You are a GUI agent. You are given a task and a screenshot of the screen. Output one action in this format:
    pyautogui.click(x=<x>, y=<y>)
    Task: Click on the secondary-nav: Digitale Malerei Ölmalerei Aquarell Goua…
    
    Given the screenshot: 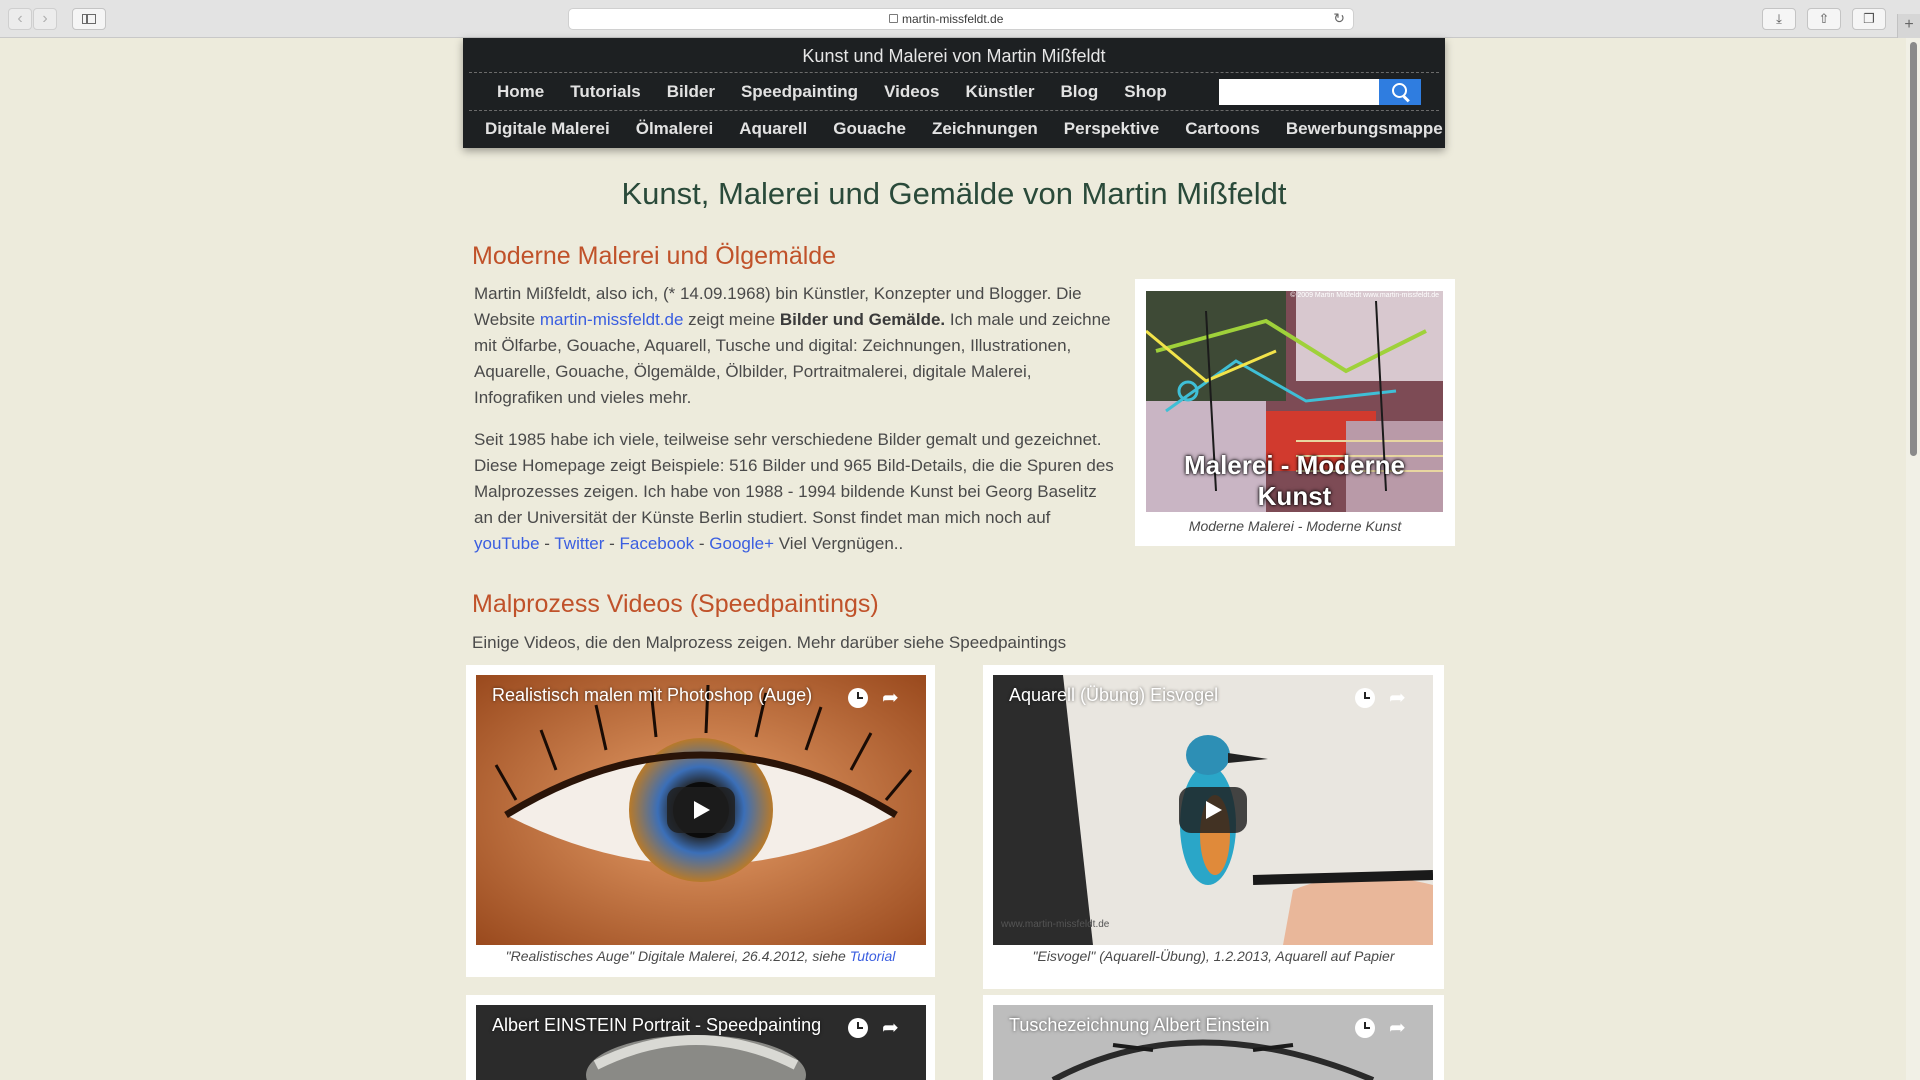 What is the action you would take?
    pyautogui.click(x=964, y=129)
    